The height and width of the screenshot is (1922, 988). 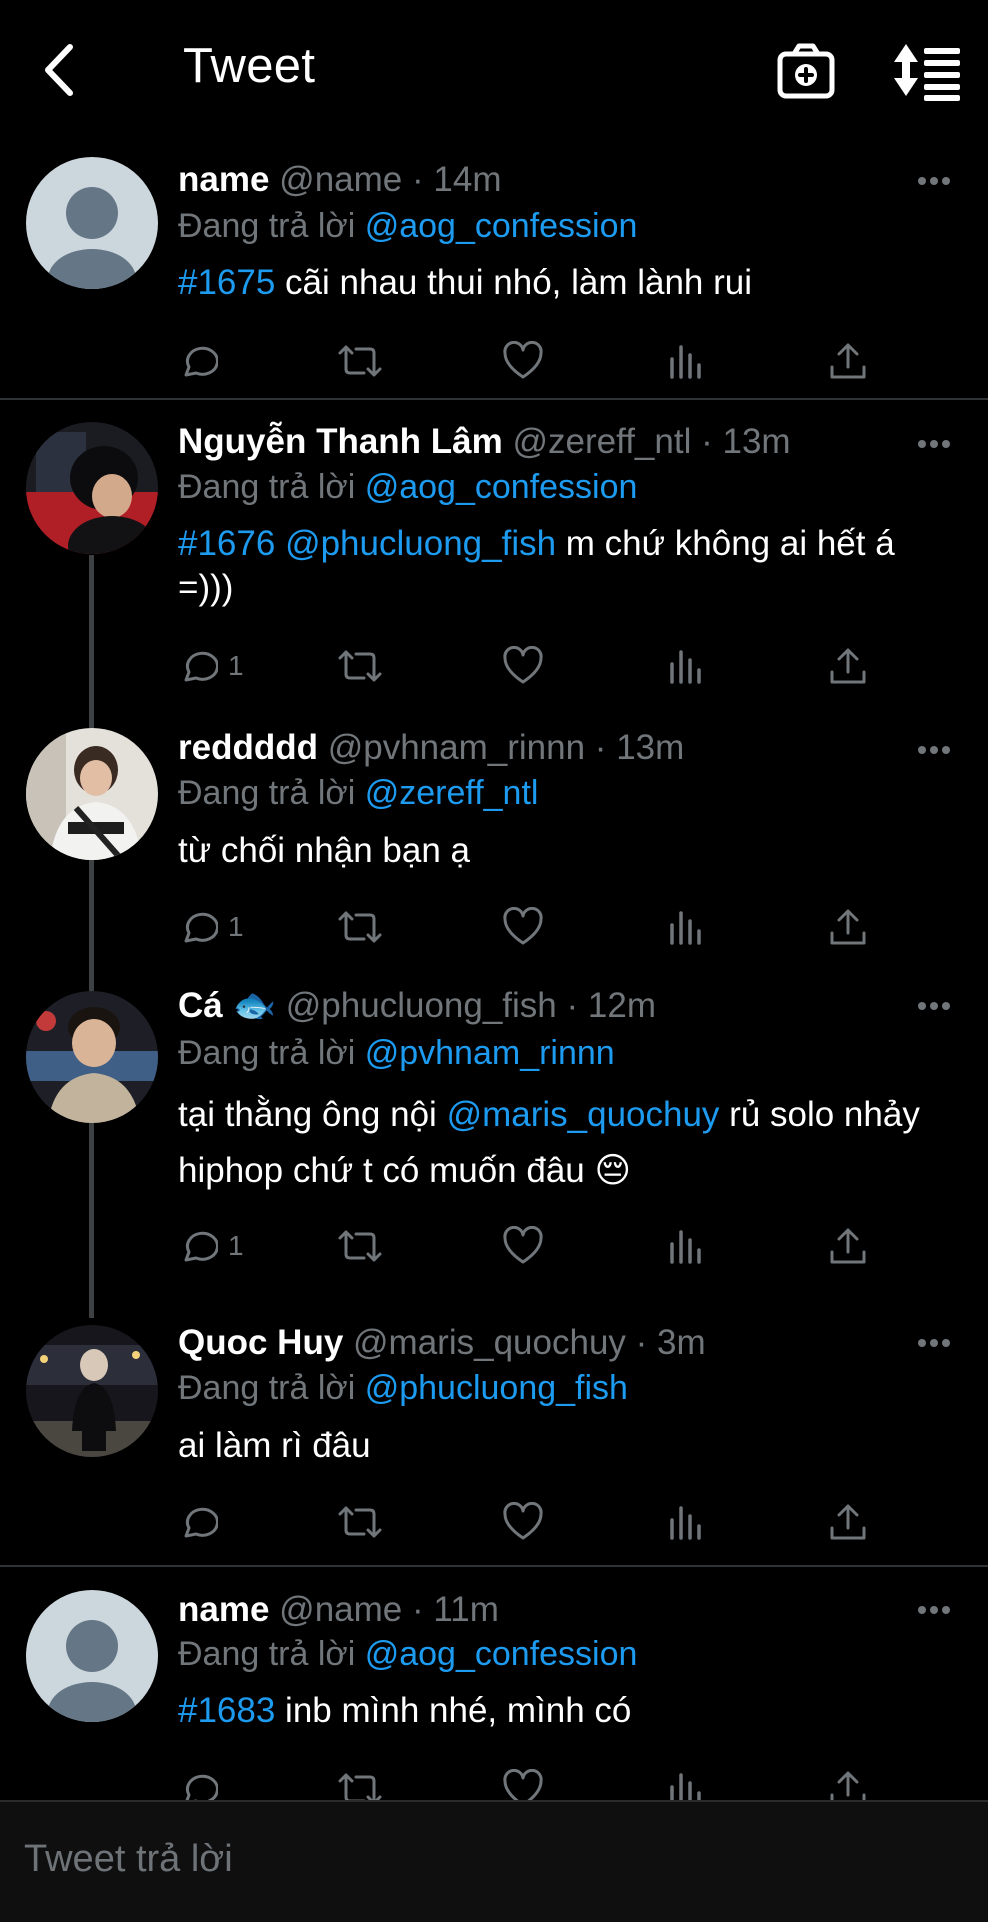 What do you see at coordinates (226, 543) in the screenshot?
I see `hashtag-link: #1676` at bounding box center [226, 543].